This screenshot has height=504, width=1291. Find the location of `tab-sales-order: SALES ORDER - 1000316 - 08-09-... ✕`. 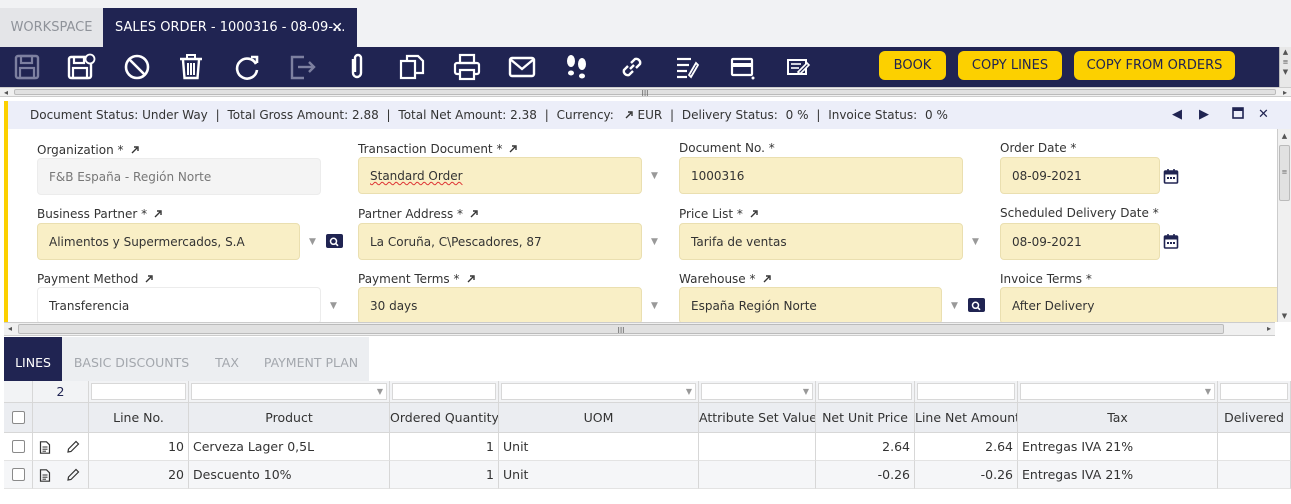

tab-sales-order: SALES ORDER - 1000316 - 08-09-... ✕ is located at coordinates (230, 27).